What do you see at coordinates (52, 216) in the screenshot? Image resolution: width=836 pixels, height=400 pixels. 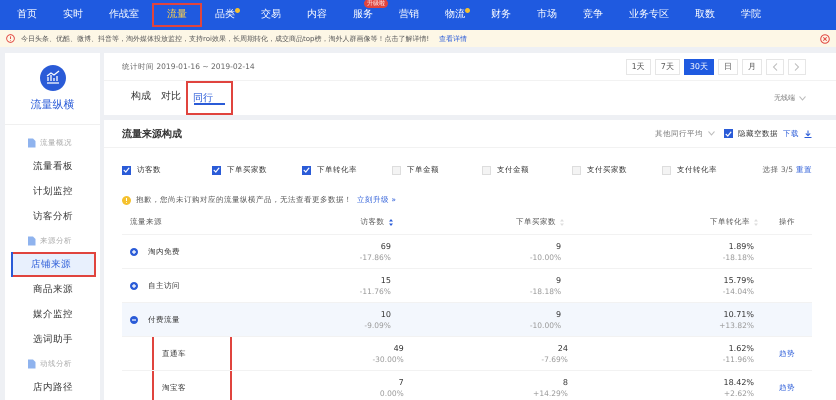 I see `sidebar-item: 访客分析` at bounding box center [52, 216].